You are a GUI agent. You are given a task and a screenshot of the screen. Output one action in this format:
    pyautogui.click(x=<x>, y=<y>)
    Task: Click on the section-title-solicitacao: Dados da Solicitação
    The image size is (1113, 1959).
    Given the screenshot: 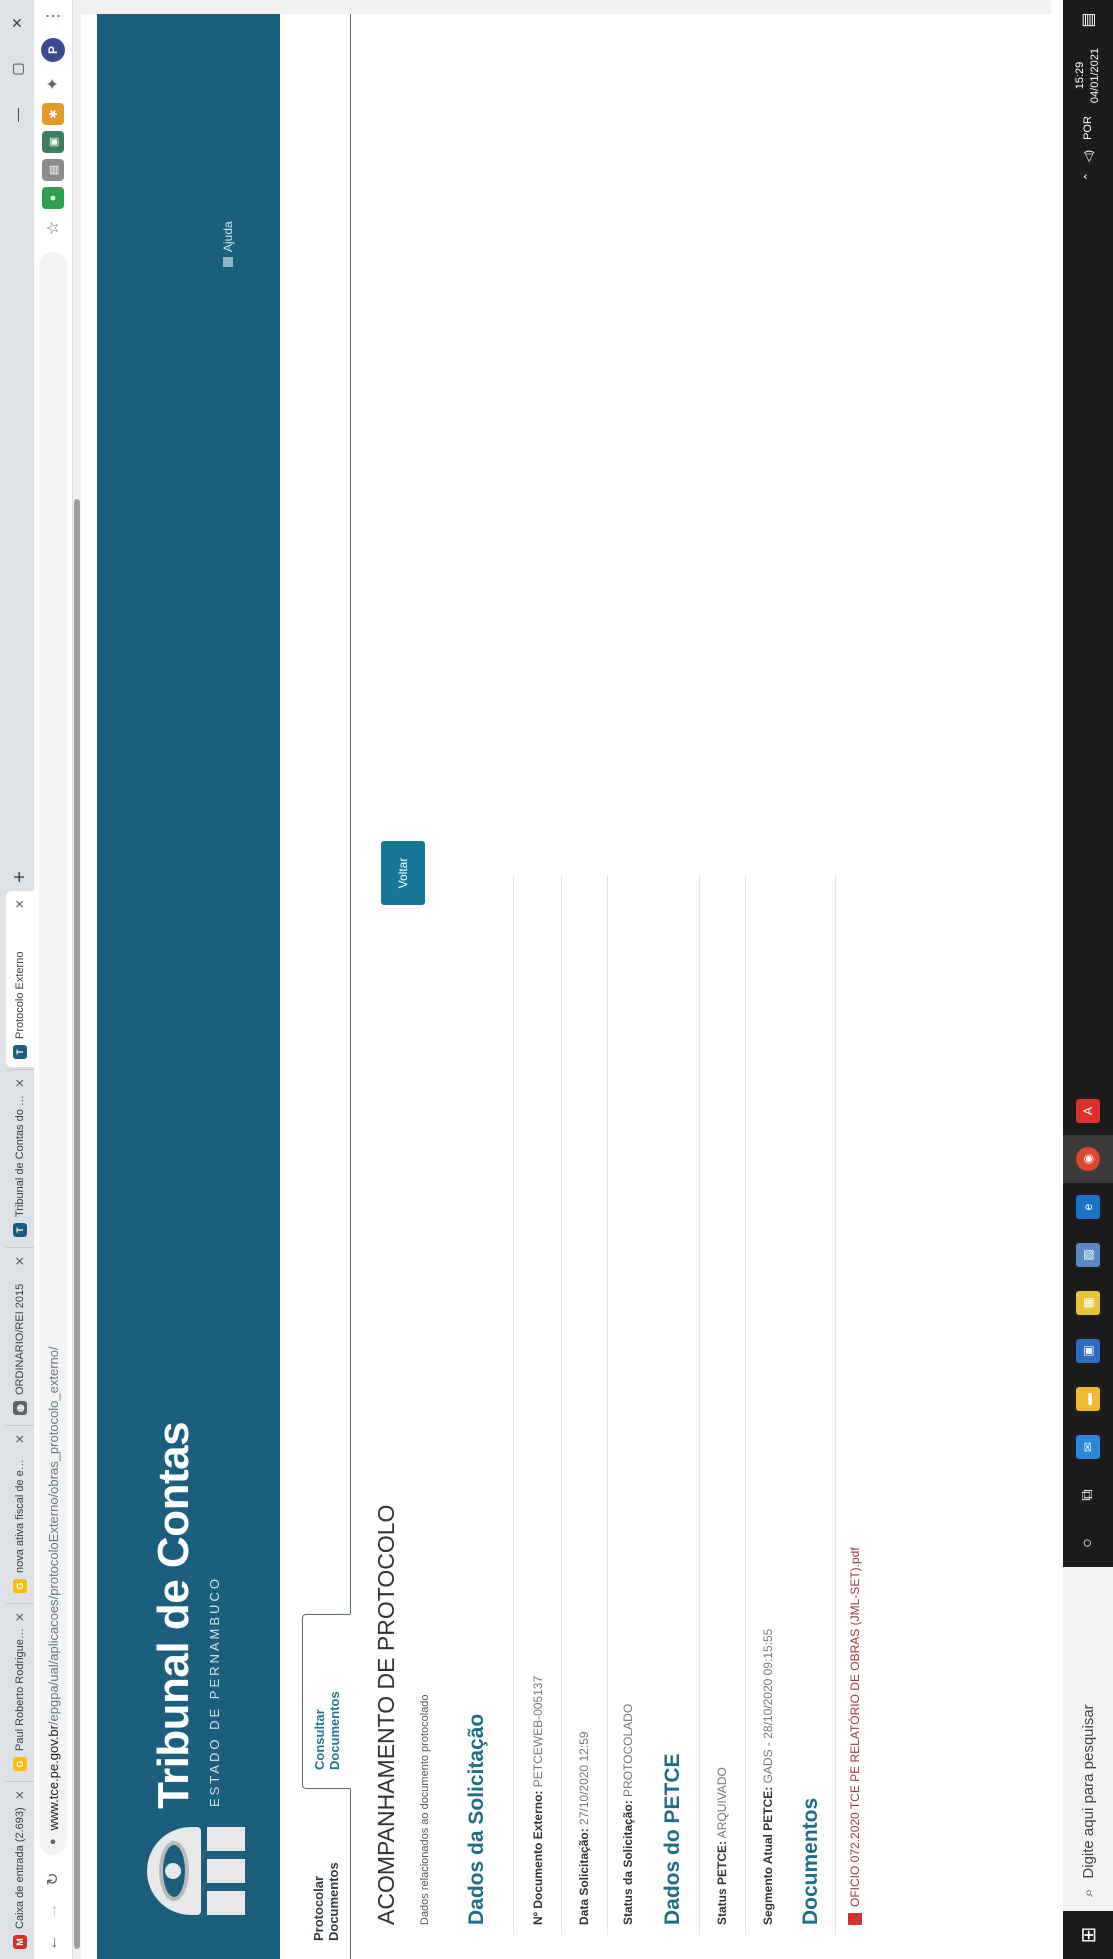 What is the action you would take?
    pyautogui.click(x=476, y=1819)
    